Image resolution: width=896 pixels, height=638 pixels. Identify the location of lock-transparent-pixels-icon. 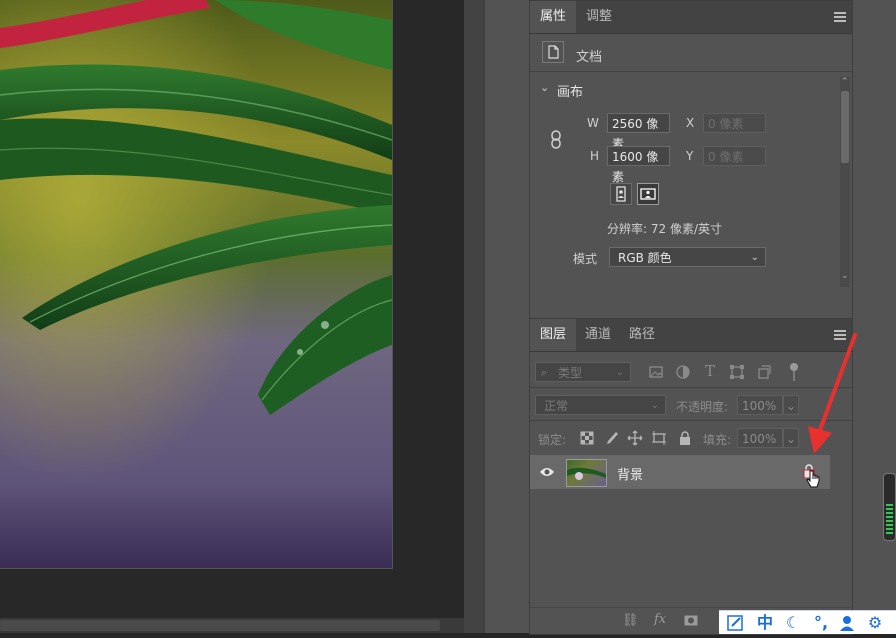
(587, 438).